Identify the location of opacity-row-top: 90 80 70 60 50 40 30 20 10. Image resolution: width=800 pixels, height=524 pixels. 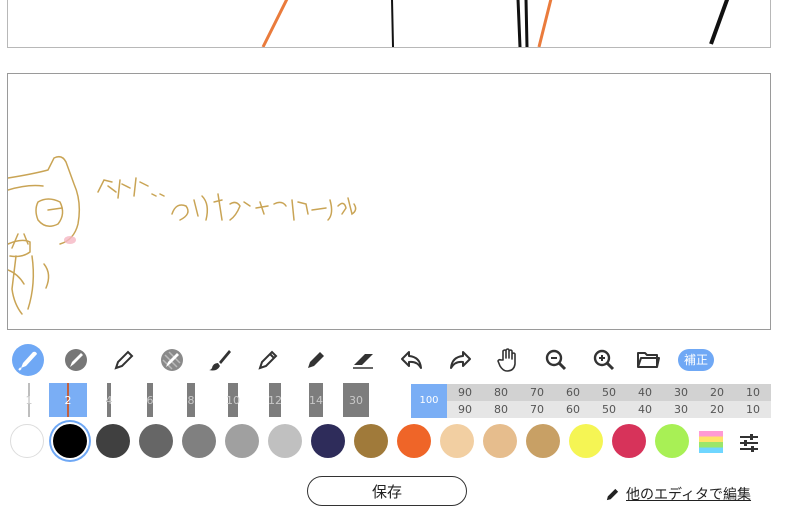
(609, 392).